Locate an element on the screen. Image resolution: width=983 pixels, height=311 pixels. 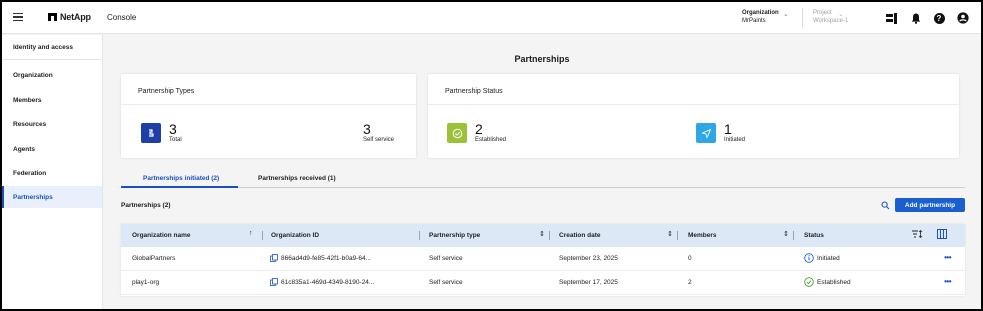
self-service-label: Self service is located at coordinates (379, 140).